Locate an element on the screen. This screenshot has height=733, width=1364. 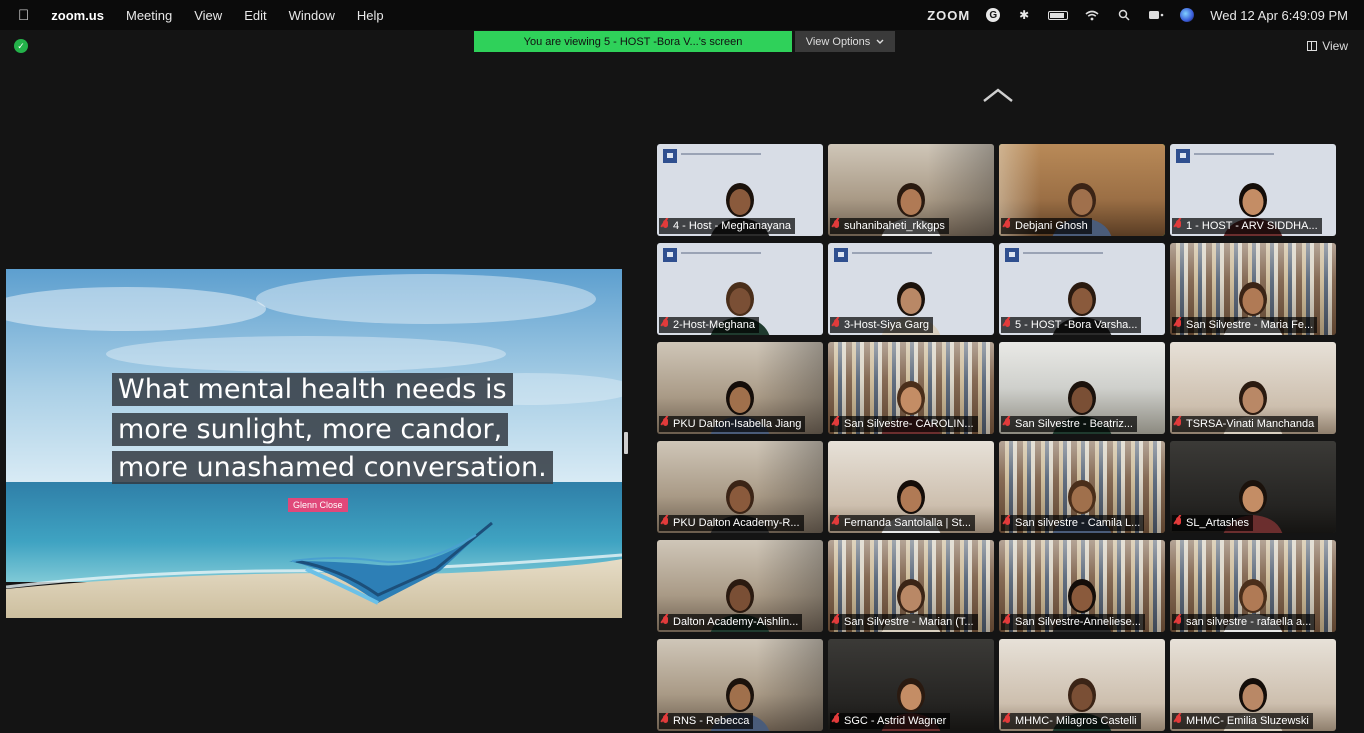
view-options-button: View Options is located at coordinates (845, 41).